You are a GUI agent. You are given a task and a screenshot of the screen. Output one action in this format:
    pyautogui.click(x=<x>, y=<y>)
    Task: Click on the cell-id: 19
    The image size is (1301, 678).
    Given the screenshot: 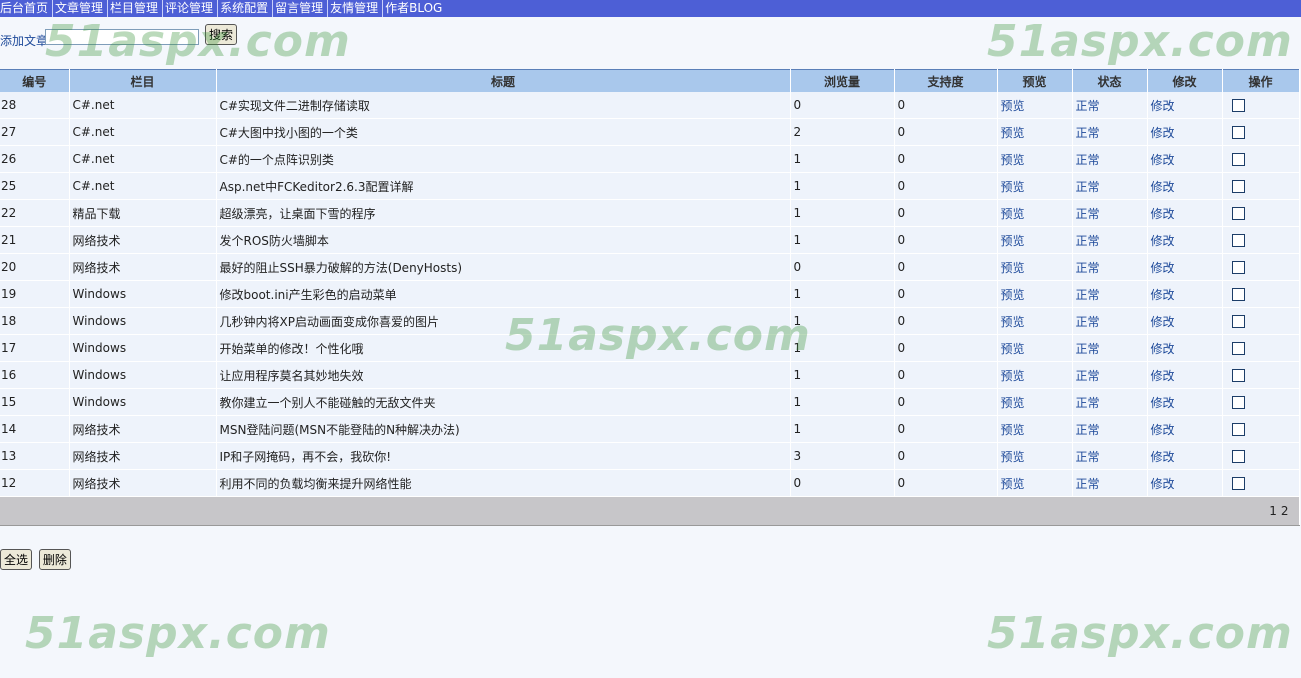 What is the action you would take?
    pyautogui.click(x=35, y=294)
    